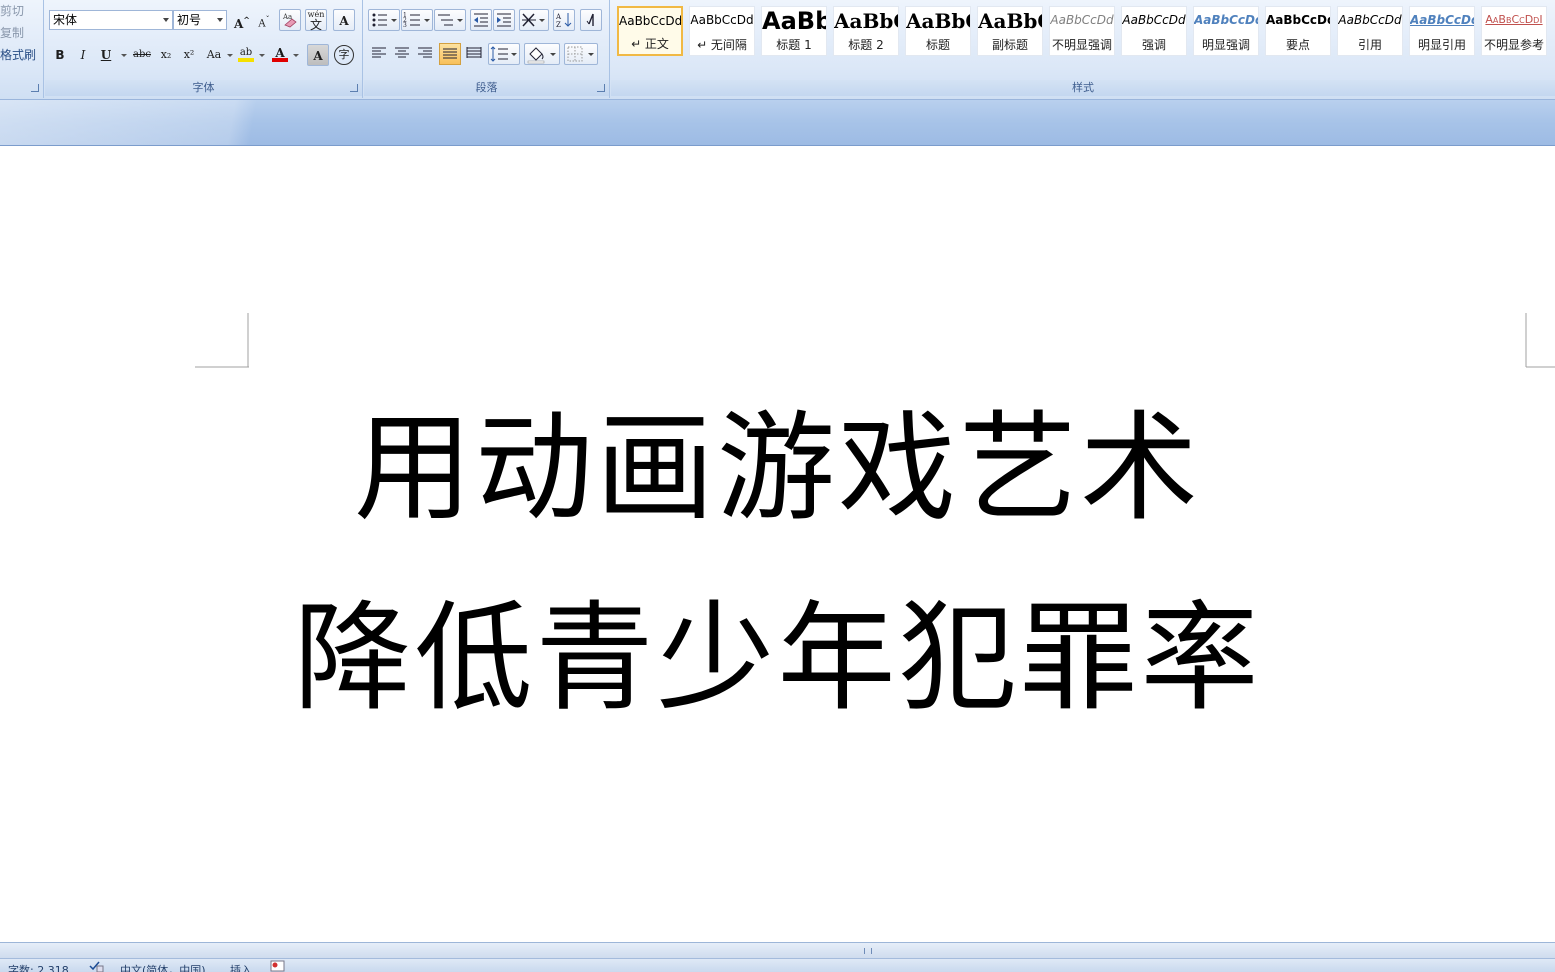 This screenshot has height=972, width=1555. I want to click on chinese-layout-button, so click(534, 20).